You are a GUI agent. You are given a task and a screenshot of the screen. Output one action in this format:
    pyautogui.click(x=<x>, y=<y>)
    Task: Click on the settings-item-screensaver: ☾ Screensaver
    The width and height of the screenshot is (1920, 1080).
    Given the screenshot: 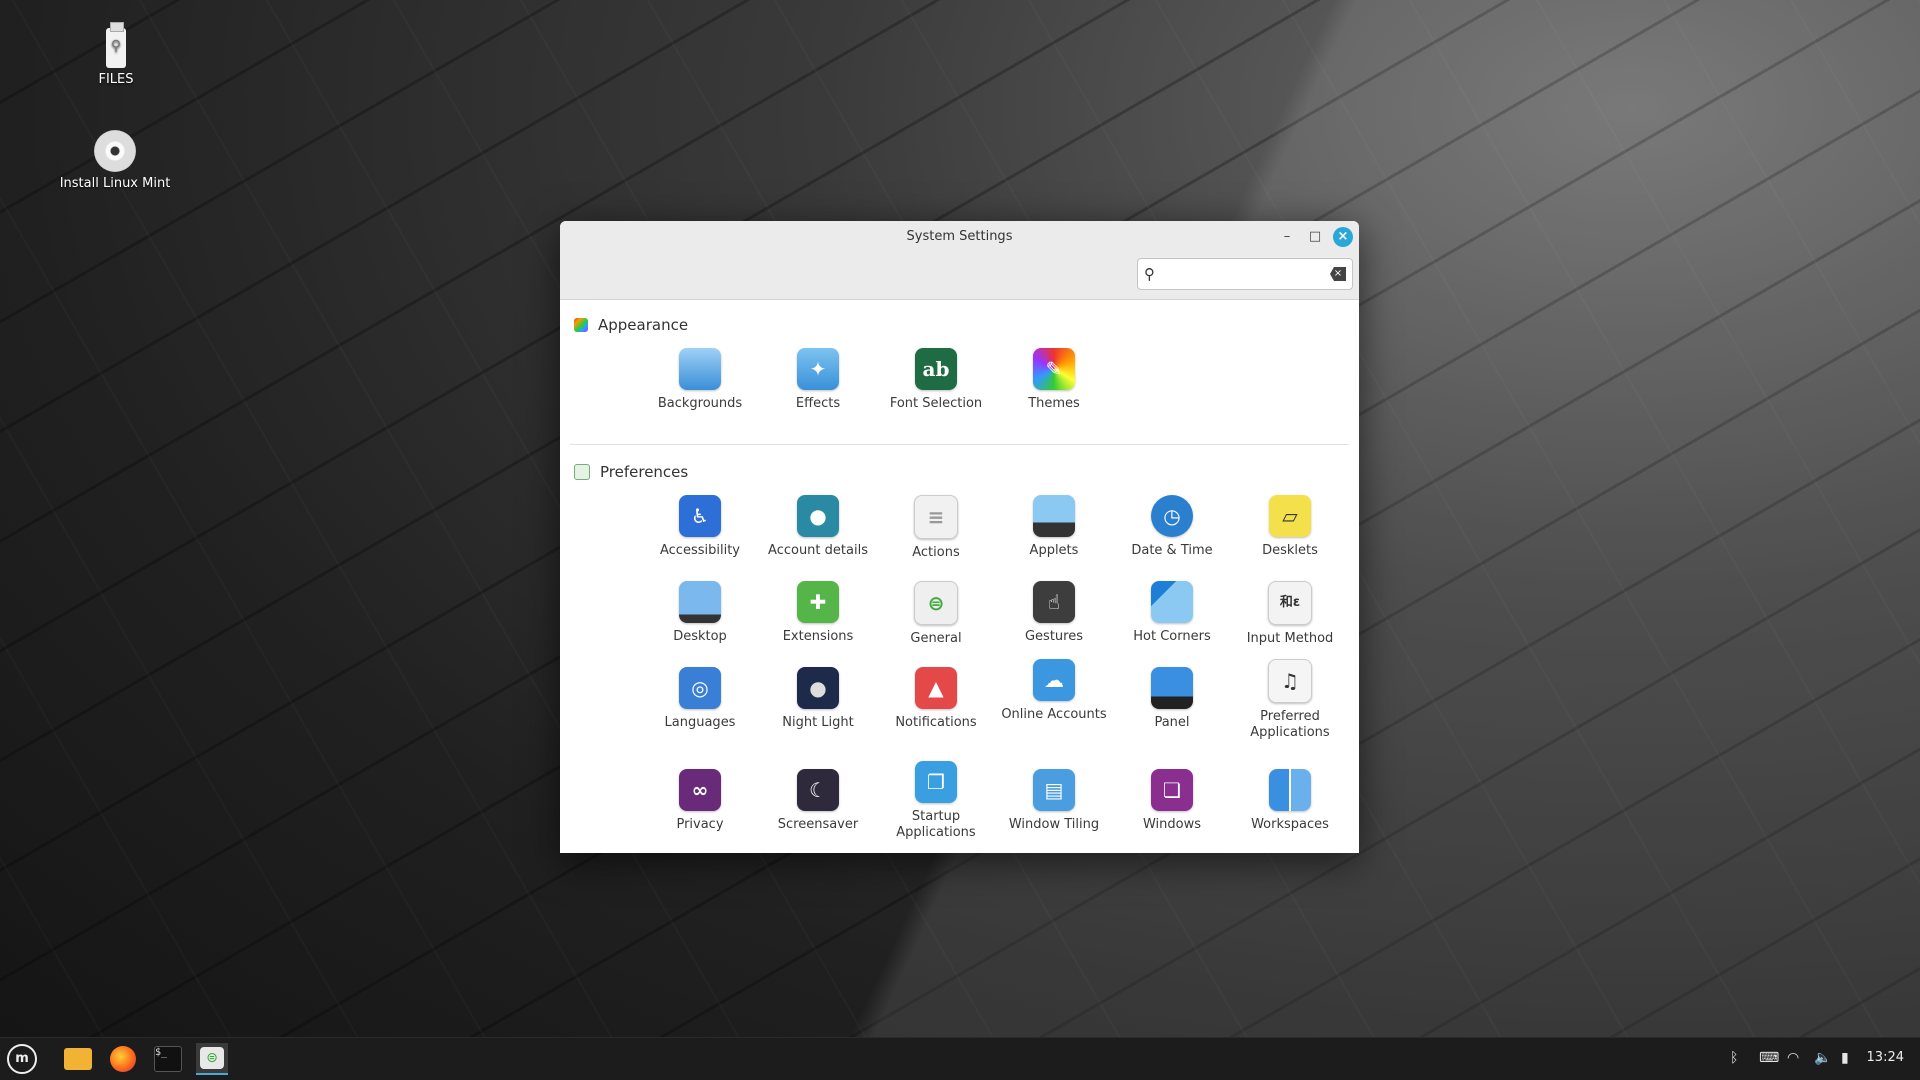 What is the action you would take?
    pyautogui.click(x=818, y=801)
    